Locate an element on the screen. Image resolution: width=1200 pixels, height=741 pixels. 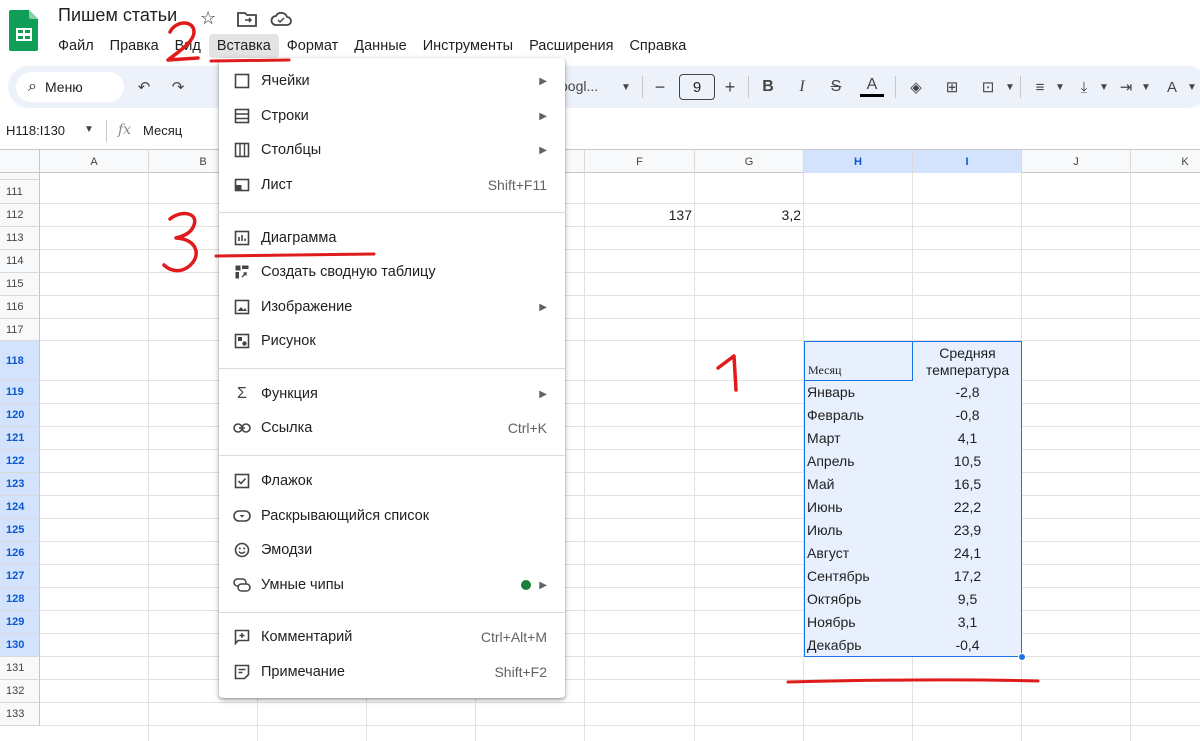
cell-month: Ноябрь is located at coordinates (858, 622).